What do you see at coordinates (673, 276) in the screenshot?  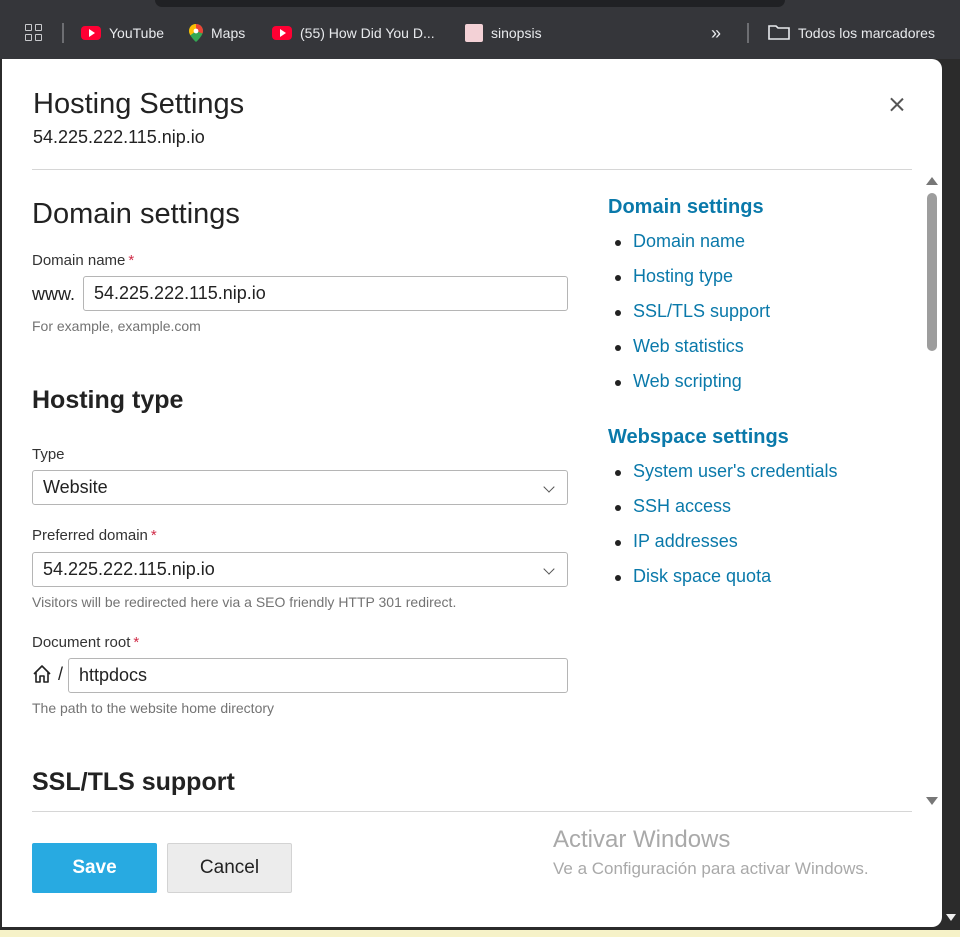 I see `toc-link-hosting-type: Hosting type` at bounding box center [673, 276].